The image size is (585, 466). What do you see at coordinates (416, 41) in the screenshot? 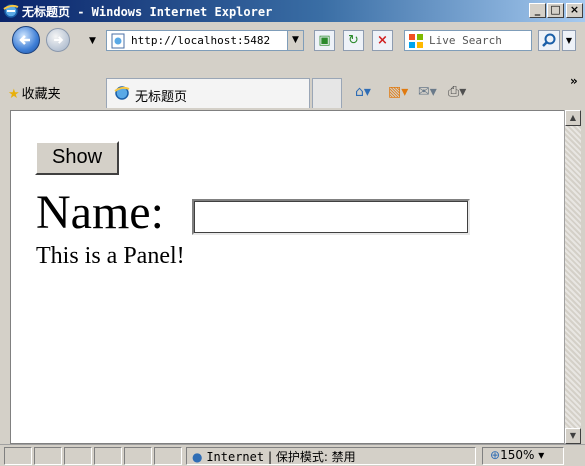
I see `live-search-icon` at bounding box center [416, 41].